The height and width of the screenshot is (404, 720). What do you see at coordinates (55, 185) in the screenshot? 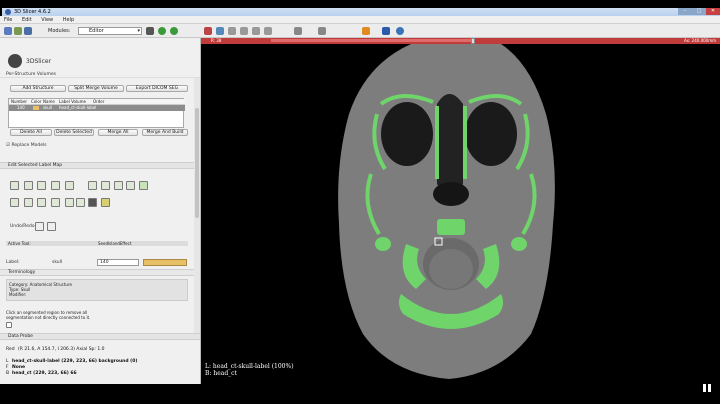
I see `draw-icon` at bounding box center [55, 185].